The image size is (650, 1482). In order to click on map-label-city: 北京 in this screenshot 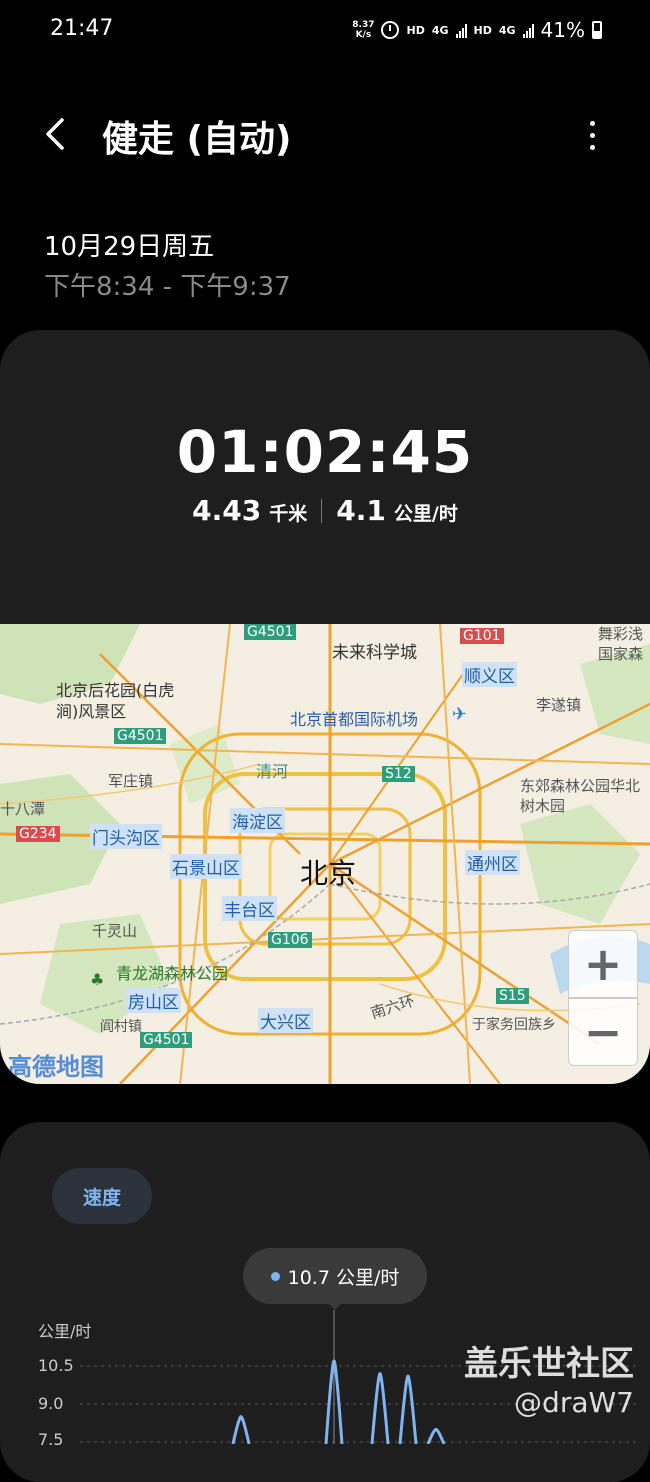, I will do `click(328, 873)`.